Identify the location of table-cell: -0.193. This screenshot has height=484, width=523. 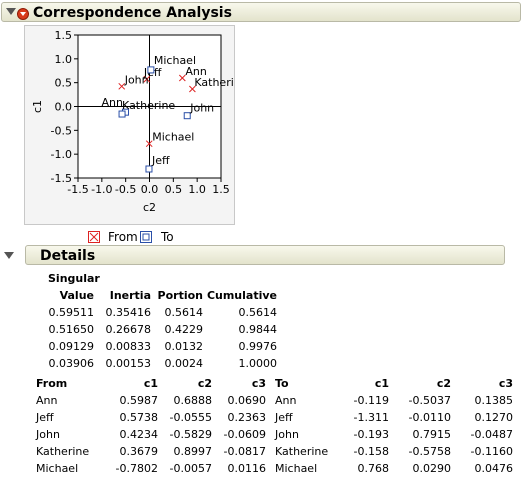
(371, 434).